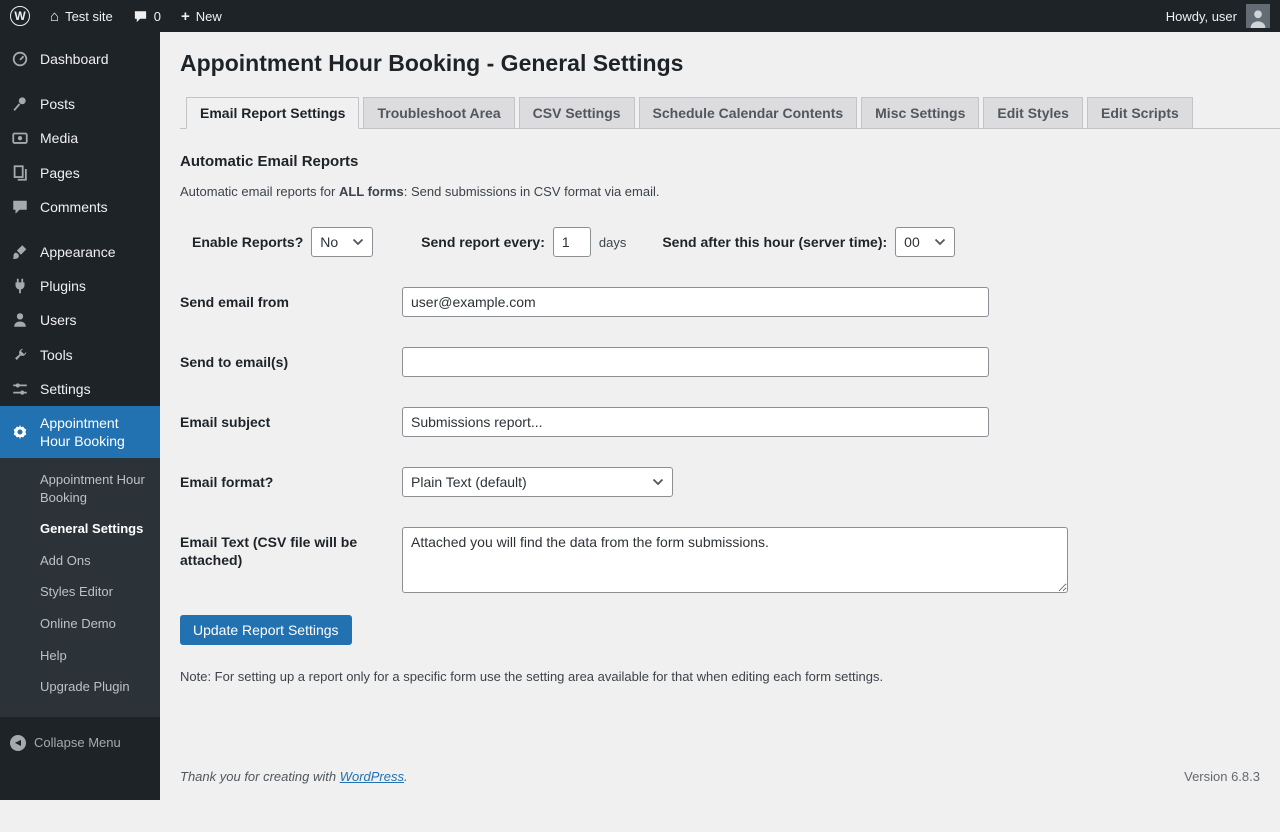 This screenshot has height=832, width=1280. I want to click on enable-reports-group: Enable Reports? No, so click(282, 242).